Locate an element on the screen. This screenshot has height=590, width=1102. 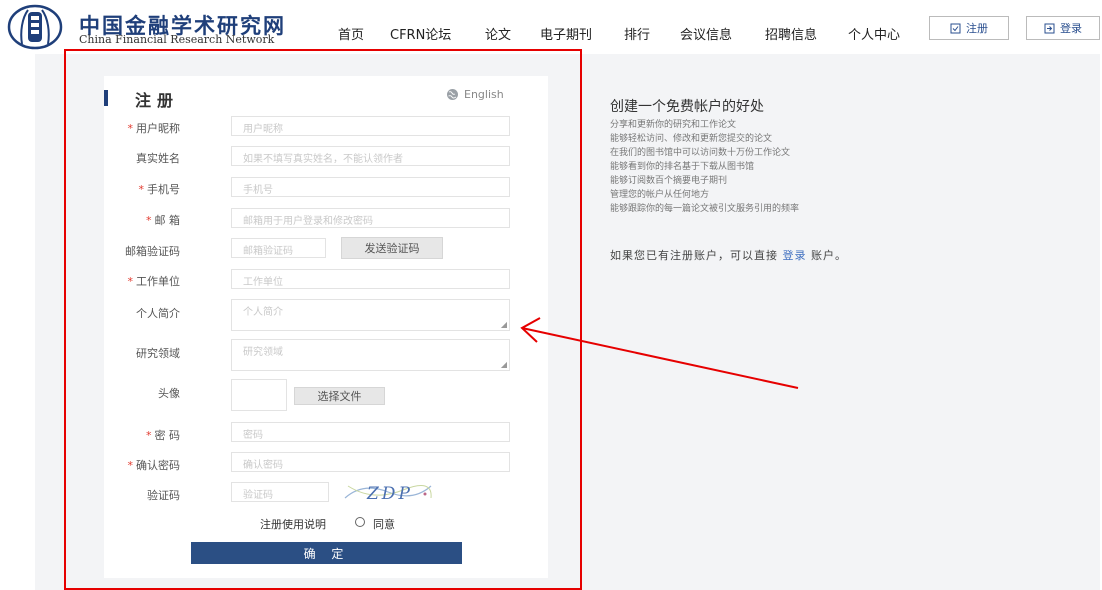
email-input: 邮箱用于用户登录和修改密码 is located at coordinates (370, 218).